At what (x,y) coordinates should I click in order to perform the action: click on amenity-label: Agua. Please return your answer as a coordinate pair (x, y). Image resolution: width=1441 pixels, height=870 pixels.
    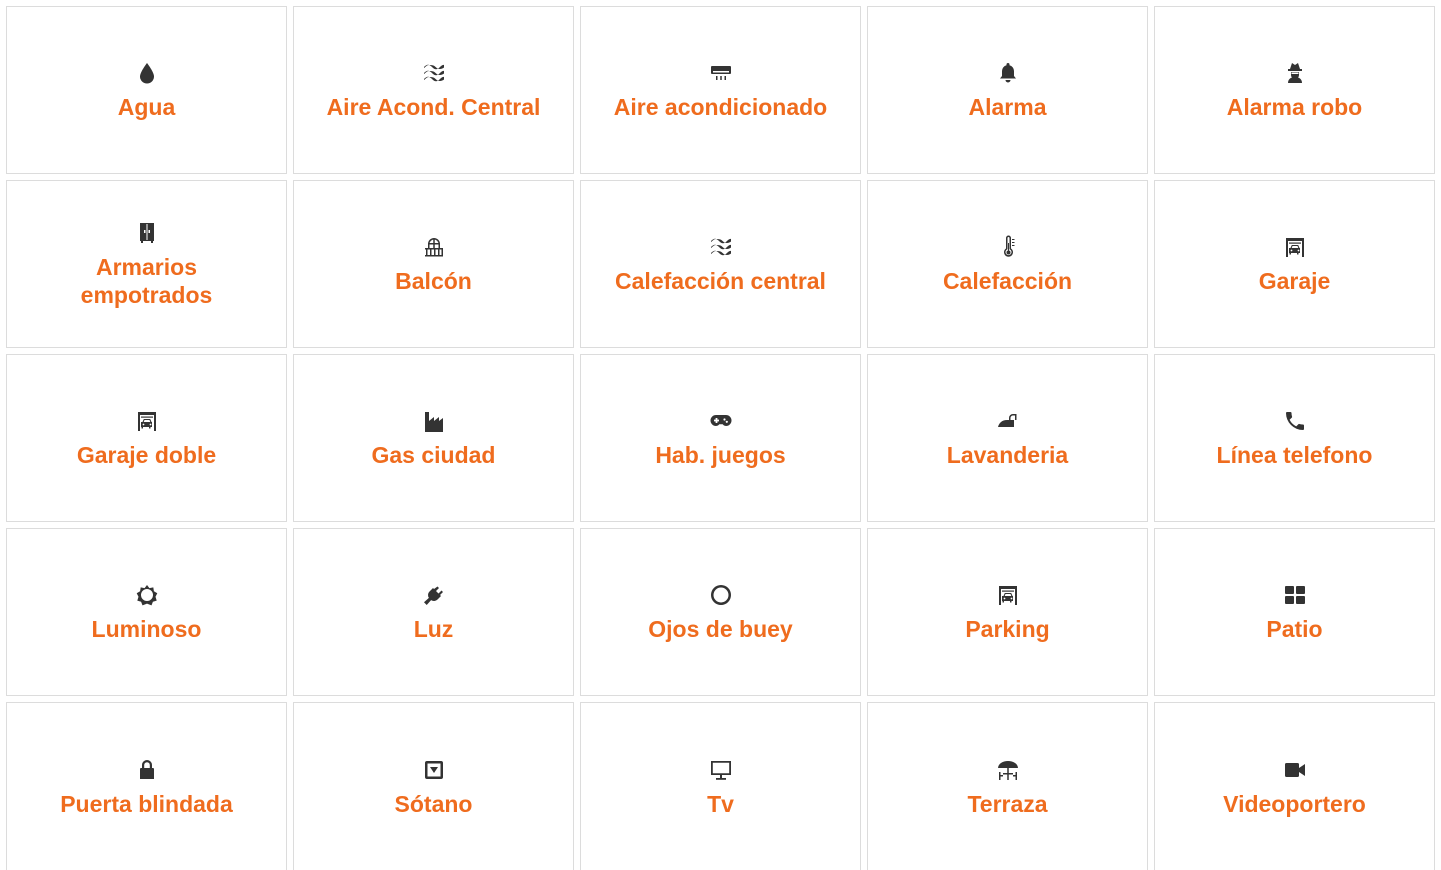
    Looking at the image, I should click on (146, 107).